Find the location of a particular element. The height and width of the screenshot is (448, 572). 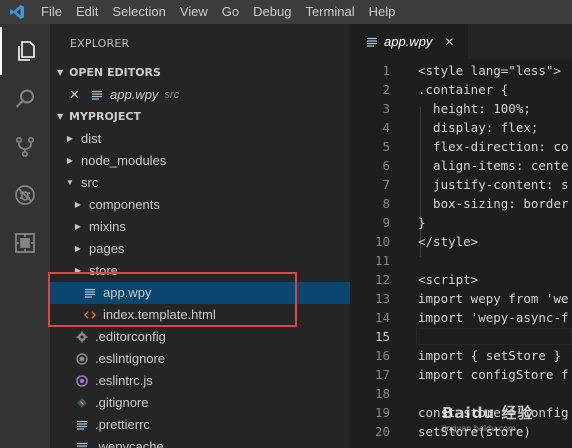

project-label: MYPROJECT is located at coordinates (105, 116).